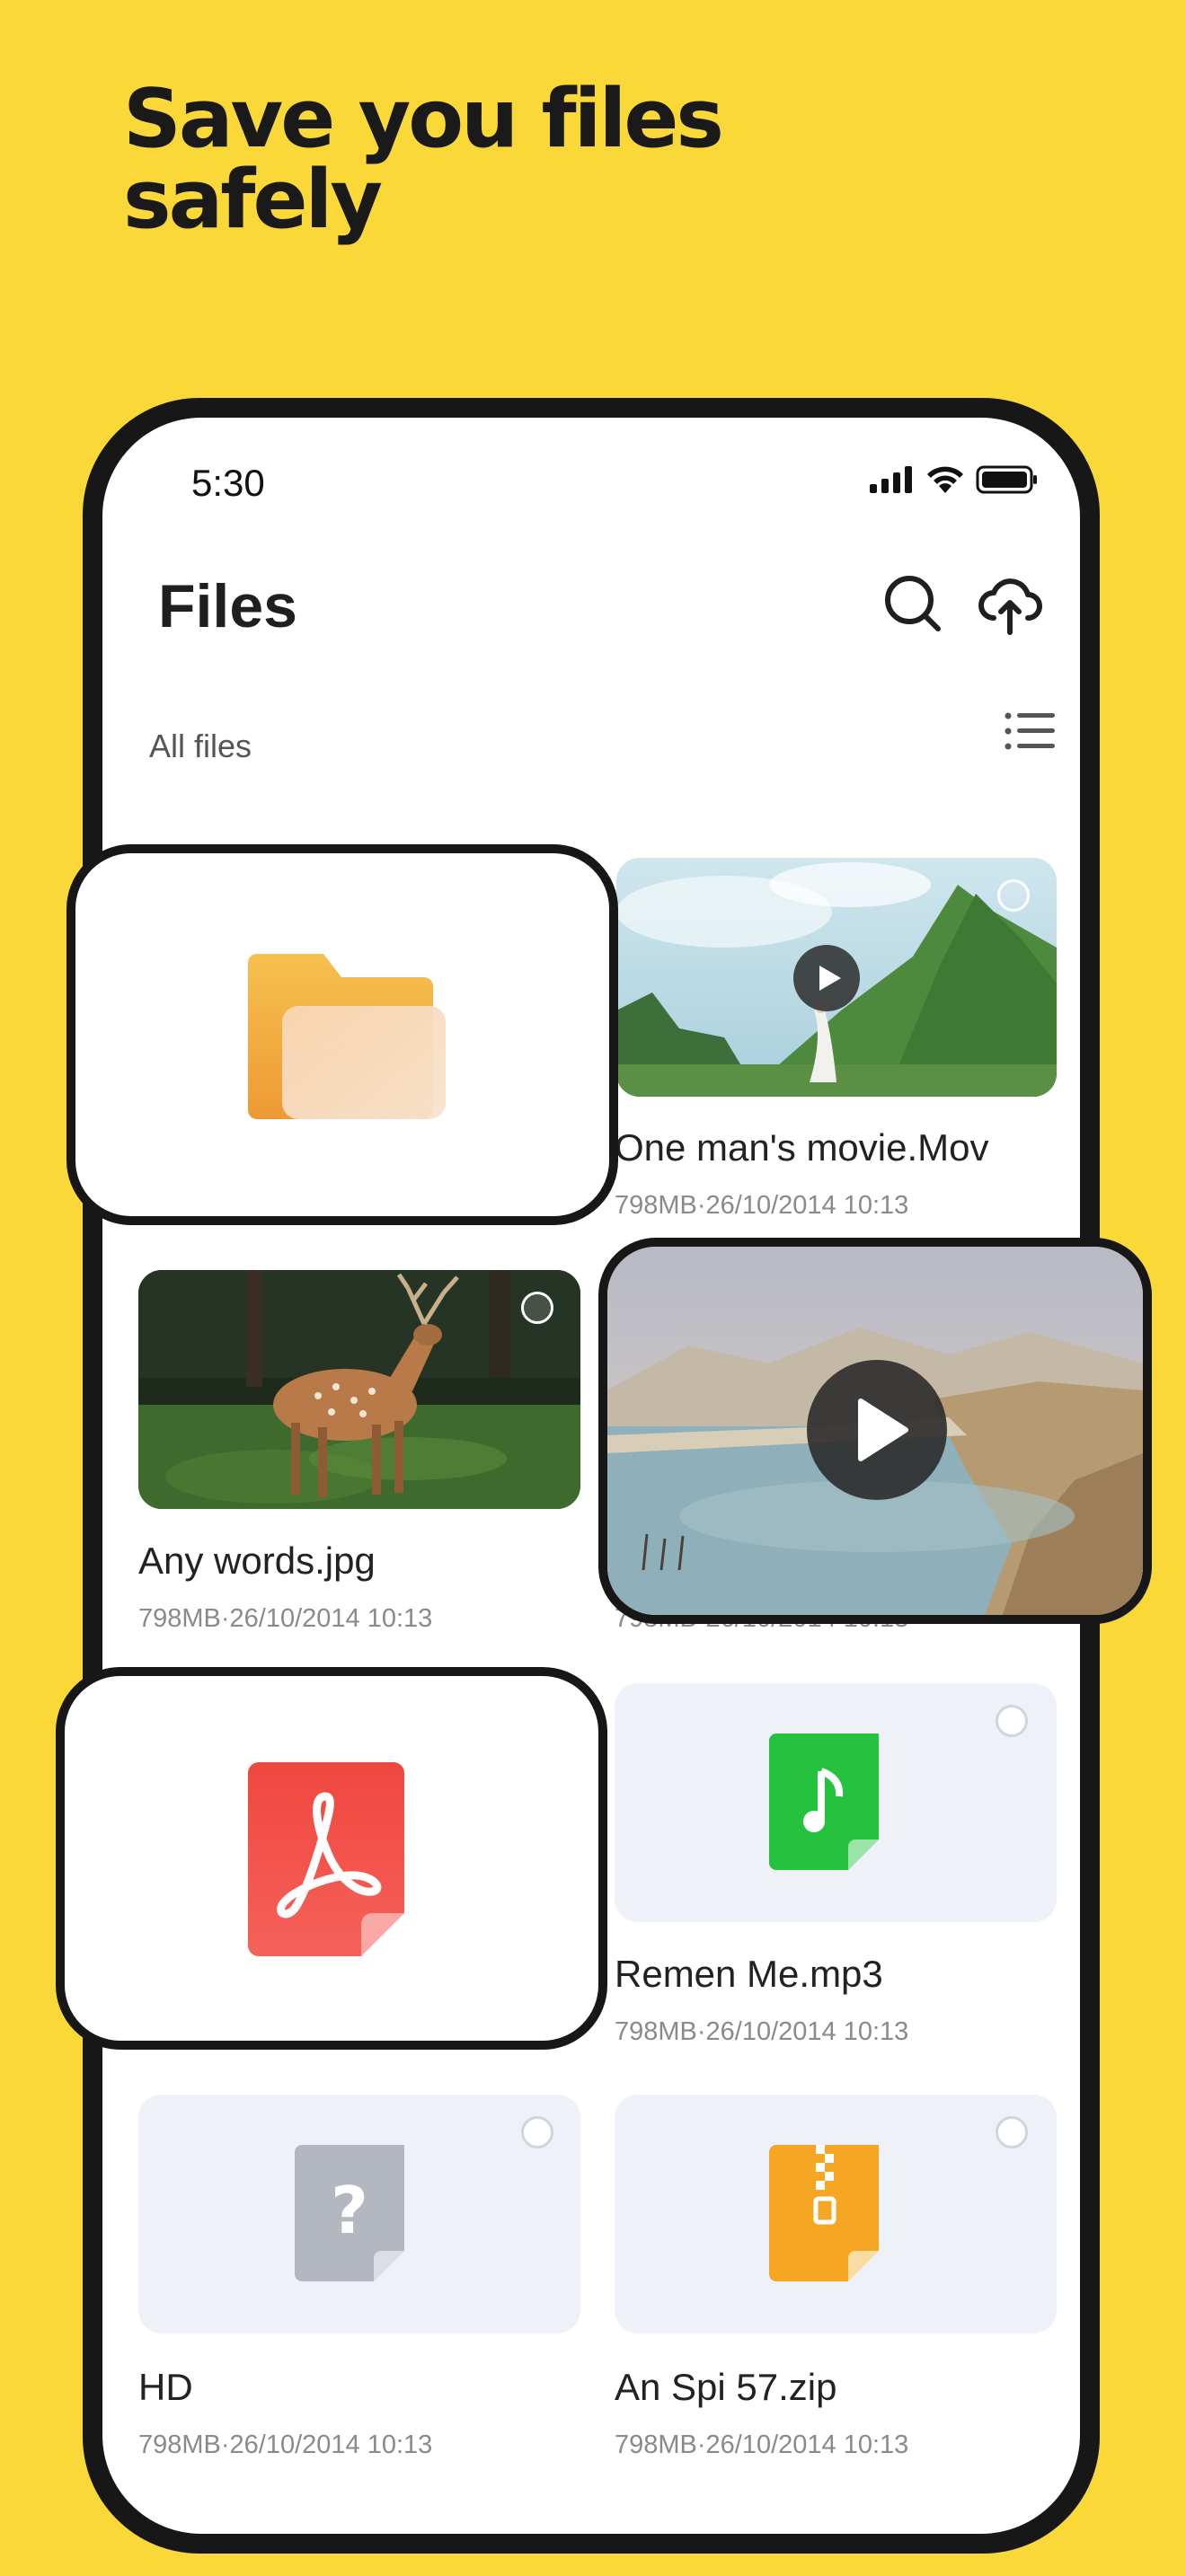  I want to click on pdf-card-highlight, so click(331, 1858).